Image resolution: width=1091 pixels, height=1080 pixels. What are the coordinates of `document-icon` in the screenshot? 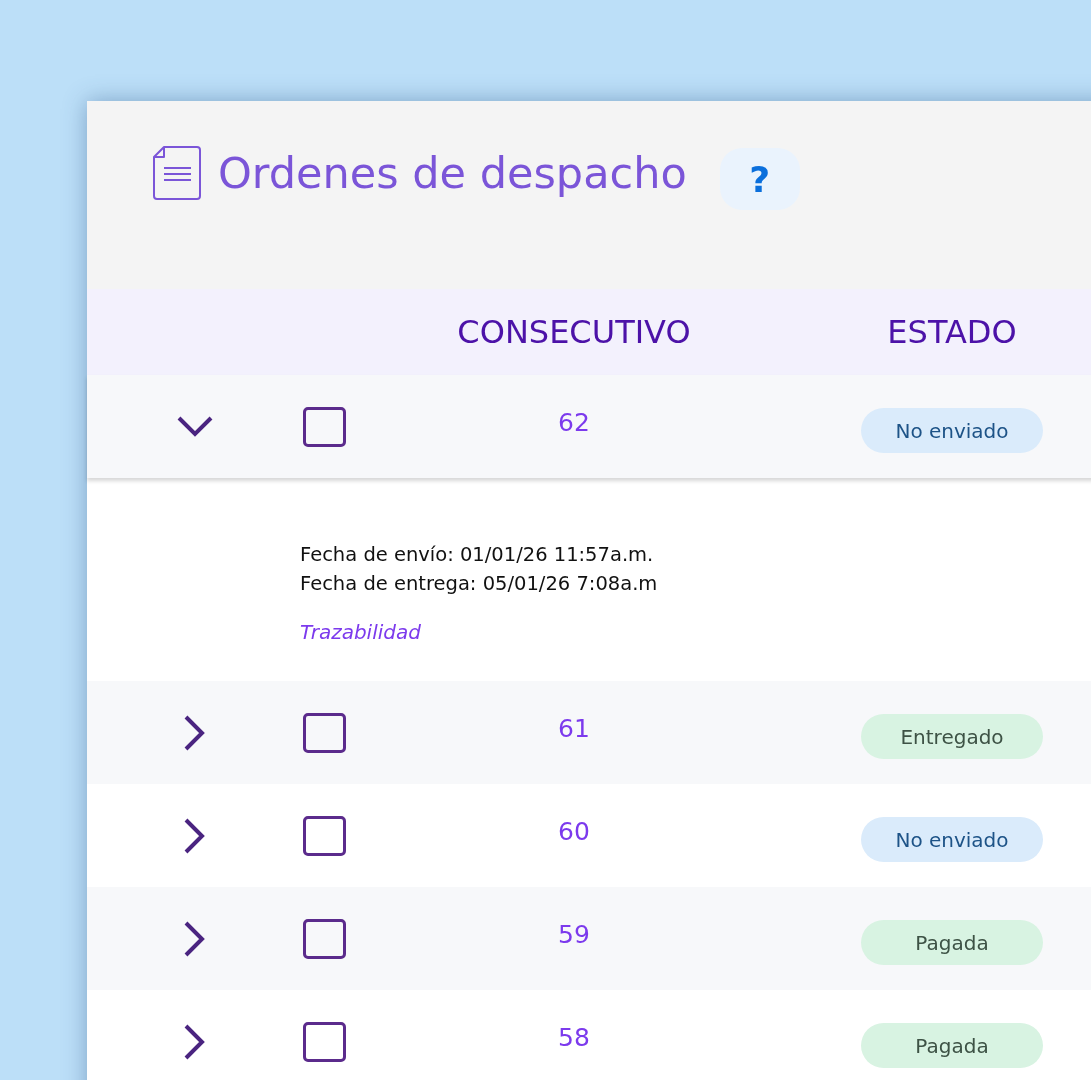 It's located at (177, 173).